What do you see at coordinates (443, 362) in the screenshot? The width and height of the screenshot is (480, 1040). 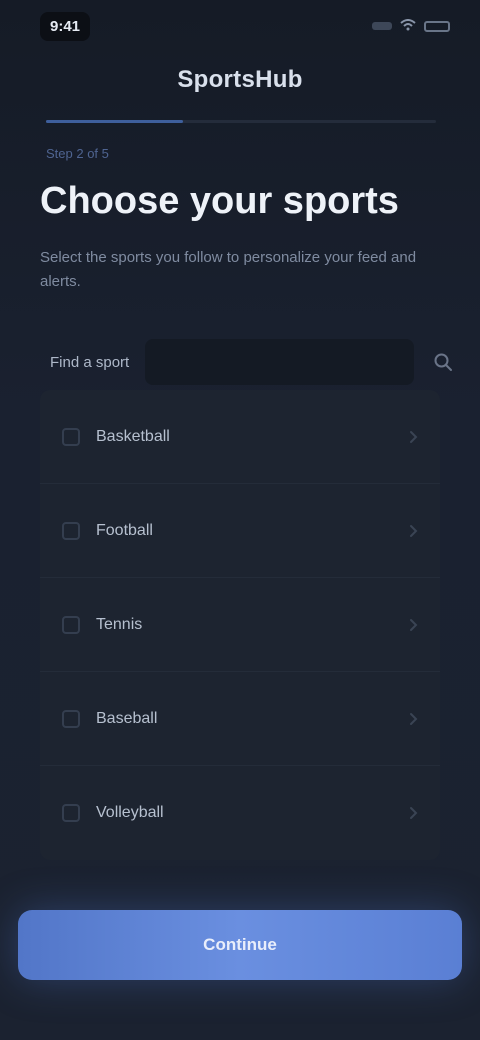 I see `search-icon` at bounding box center [443, 362].